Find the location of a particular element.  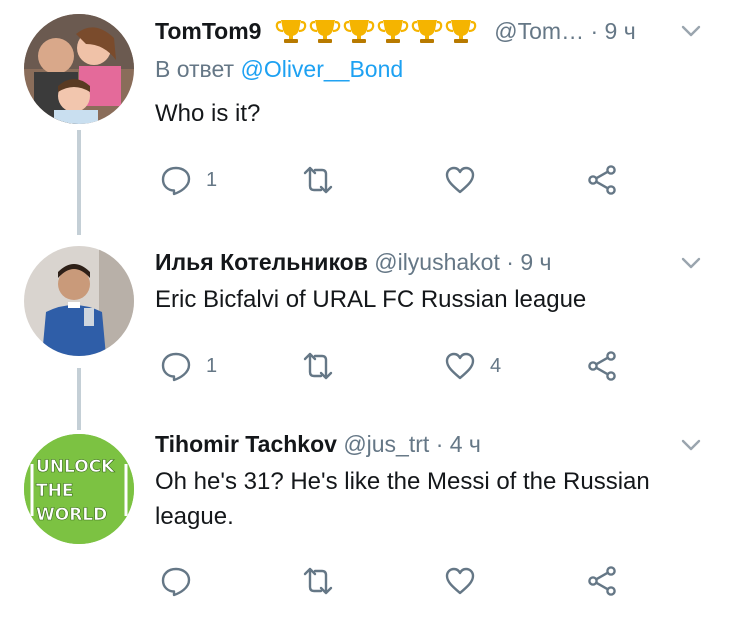

author-handle: @ilyushakot is located at coordinates (437, 262).